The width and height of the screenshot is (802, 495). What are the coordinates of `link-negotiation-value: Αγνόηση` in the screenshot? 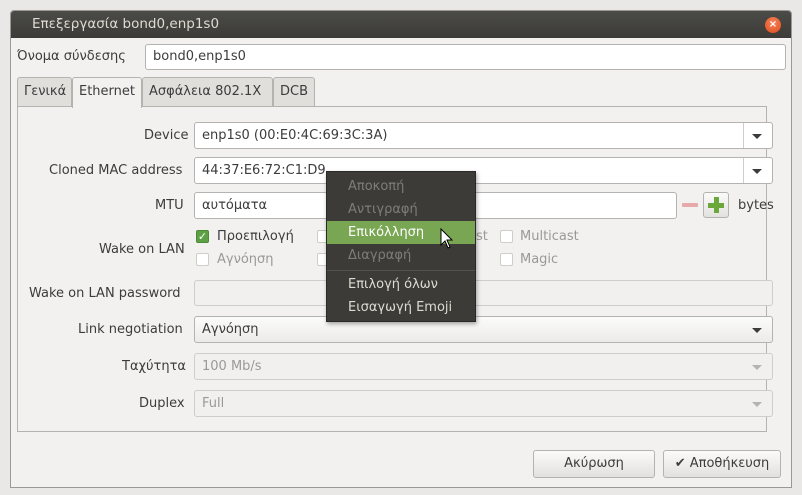 It's located at (230, 329).